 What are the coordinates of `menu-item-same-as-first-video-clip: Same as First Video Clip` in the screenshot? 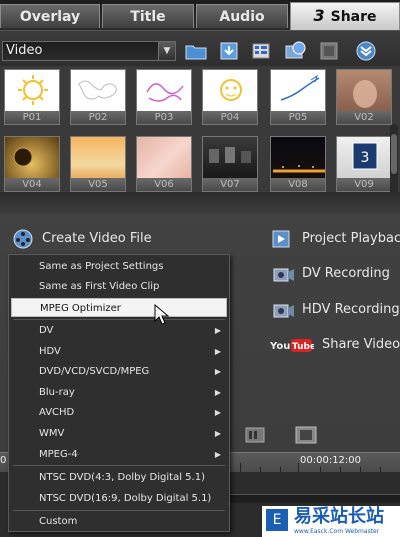 It's located at (119, 286).